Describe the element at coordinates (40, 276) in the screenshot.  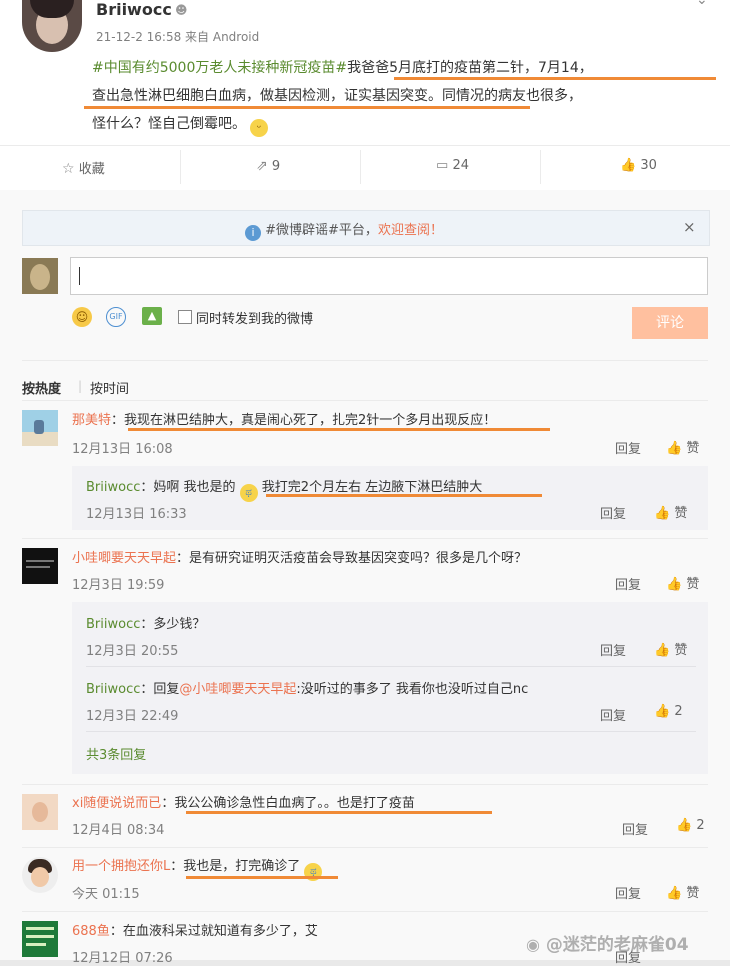
I see `current-user-avatar` at that location.